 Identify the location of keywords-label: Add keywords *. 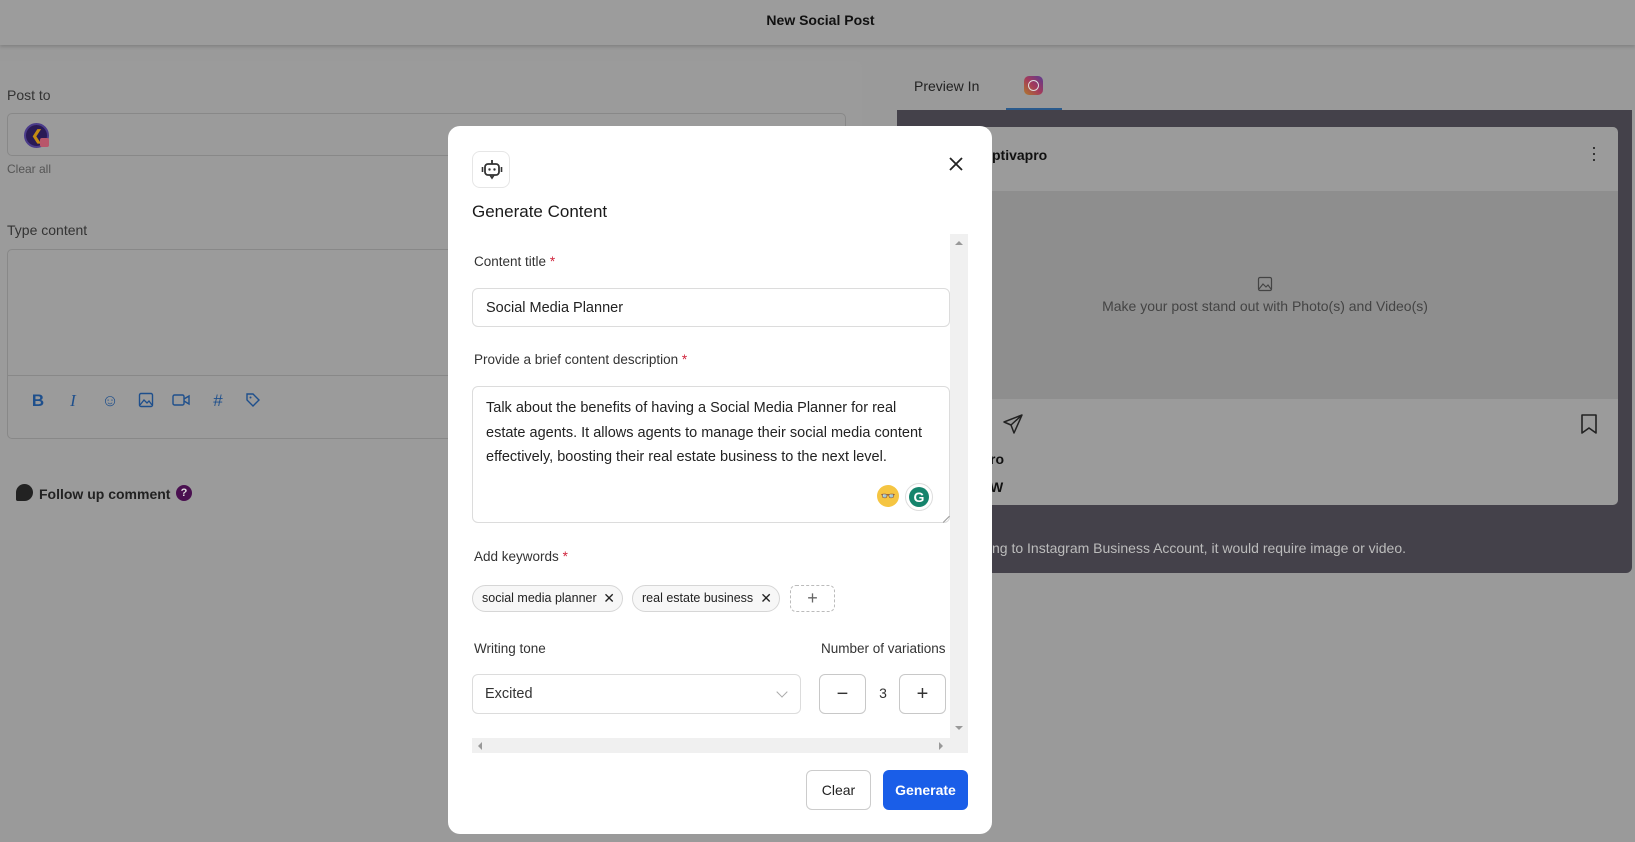
(521, 556).